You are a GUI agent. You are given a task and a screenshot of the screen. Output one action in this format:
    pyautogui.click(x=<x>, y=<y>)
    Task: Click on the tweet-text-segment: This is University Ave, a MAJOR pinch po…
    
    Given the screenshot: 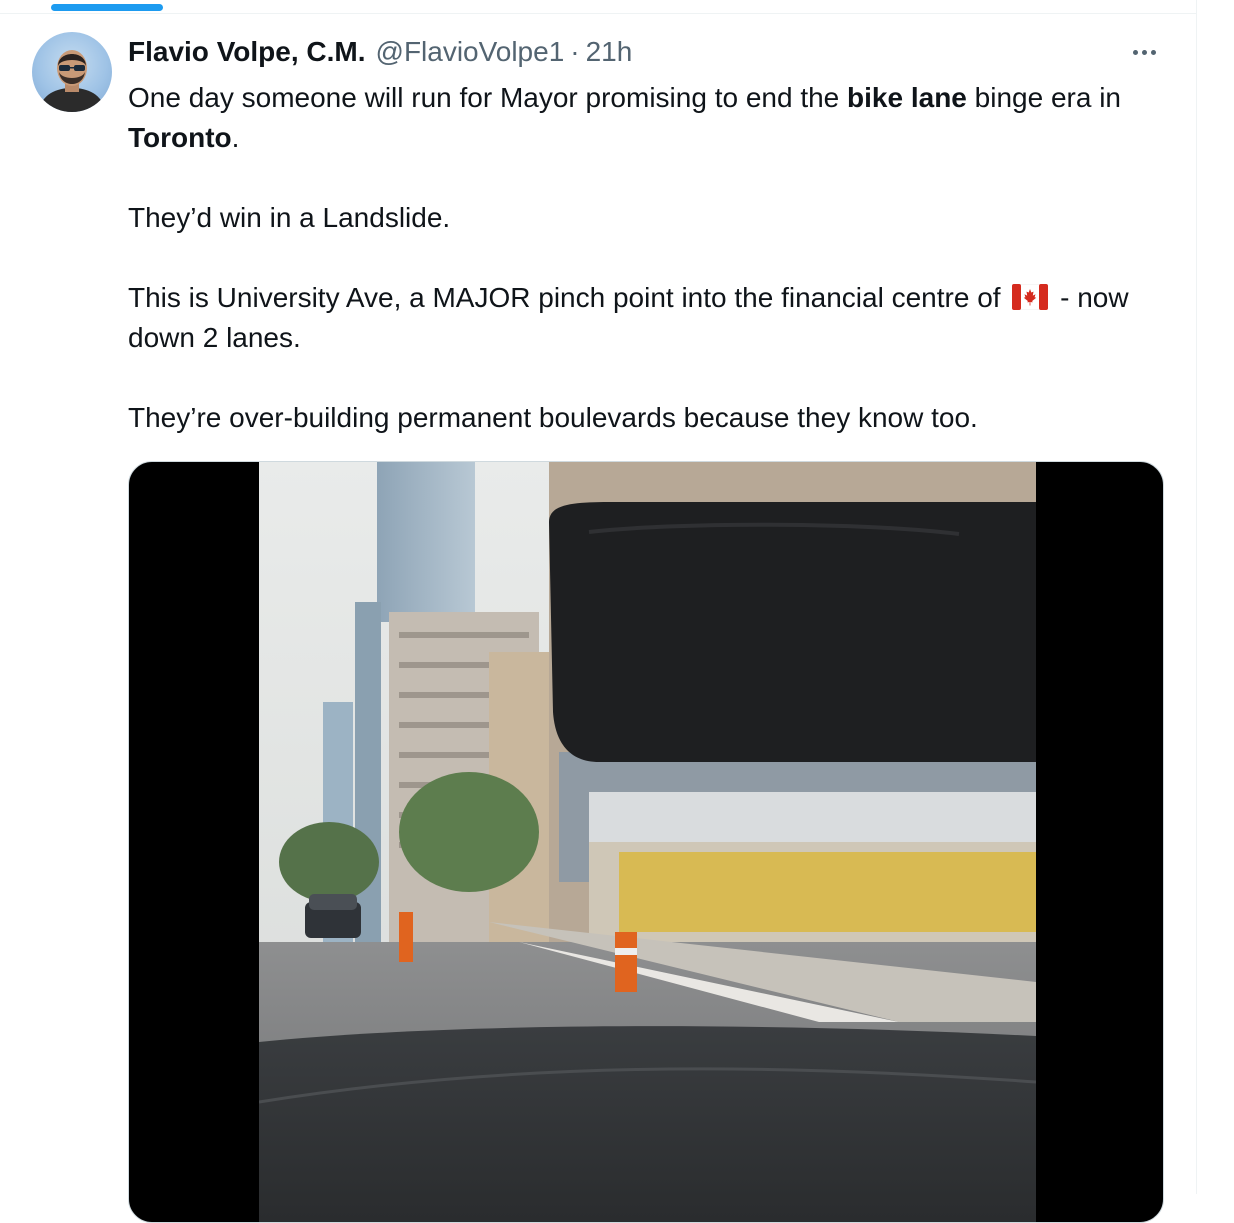 What is the action you would take?
    pyautogui.click(x=568, y=297)
    